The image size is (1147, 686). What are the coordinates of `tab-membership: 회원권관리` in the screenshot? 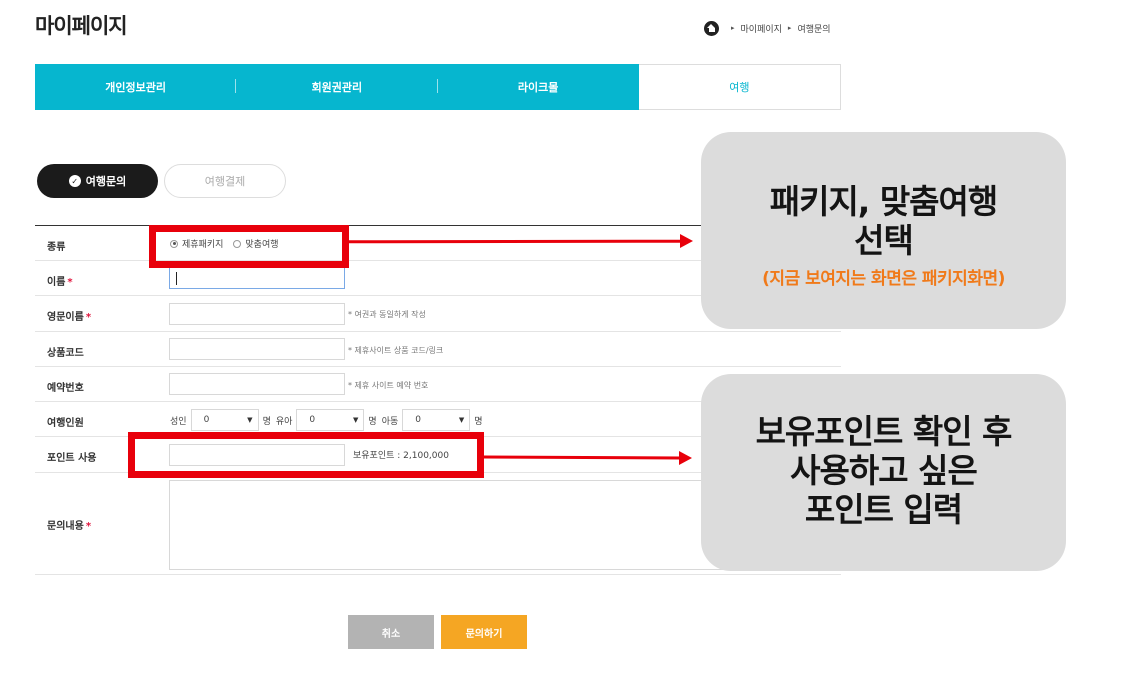 It's located at (337, 87).